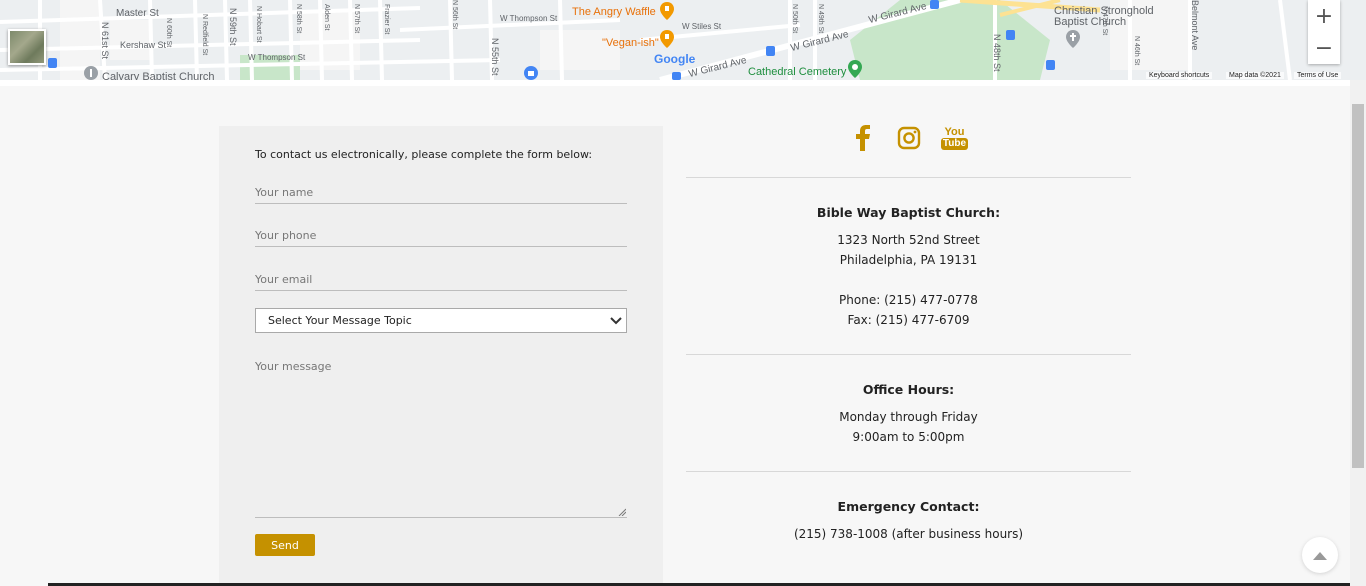 The height and width of the screenshot is (586, 1366). I want to click on street-label: N 57th St, so click(356, 19).